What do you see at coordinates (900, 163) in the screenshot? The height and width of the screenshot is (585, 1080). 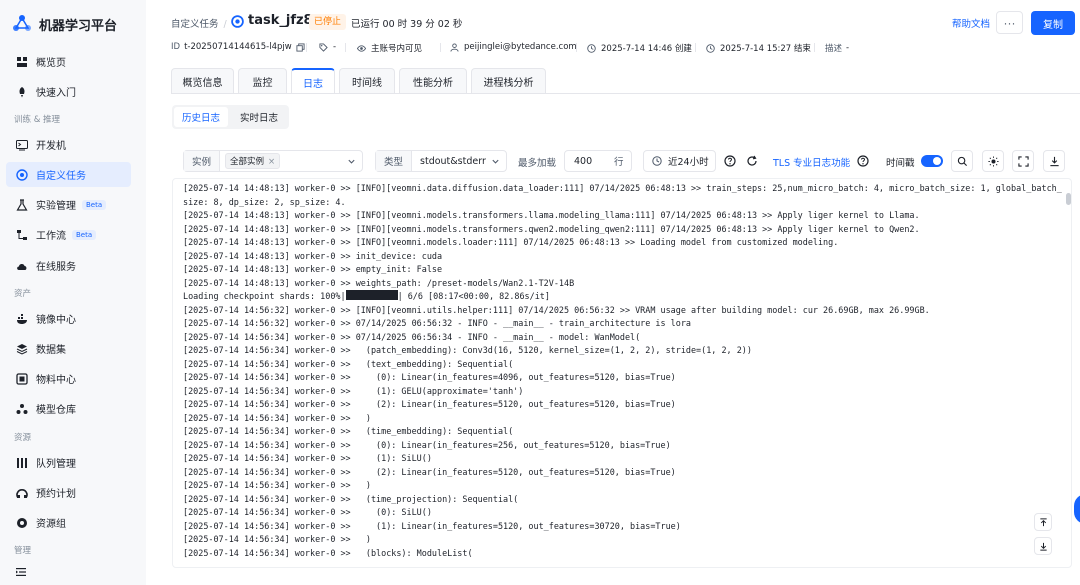 I see `timestamp-label: 时间戳` at bounding box center [900, 163].